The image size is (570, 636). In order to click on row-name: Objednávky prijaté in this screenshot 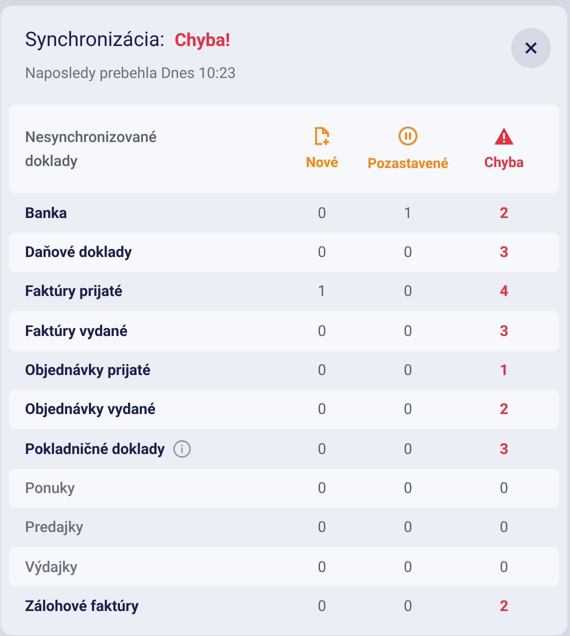, I will do `click(87, 371)`.